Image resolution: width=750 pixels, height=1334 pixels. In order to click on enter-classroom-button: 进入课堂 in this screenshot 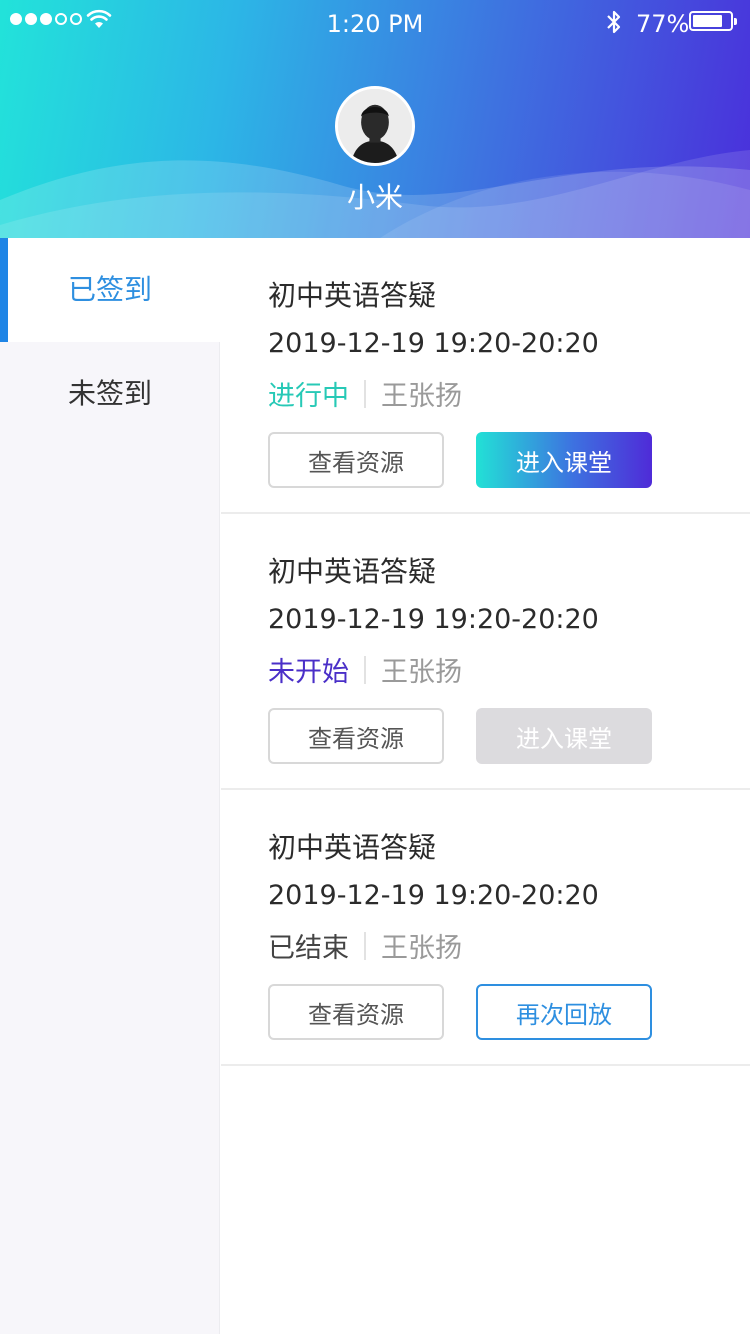, I will do `click(564, 460)`.